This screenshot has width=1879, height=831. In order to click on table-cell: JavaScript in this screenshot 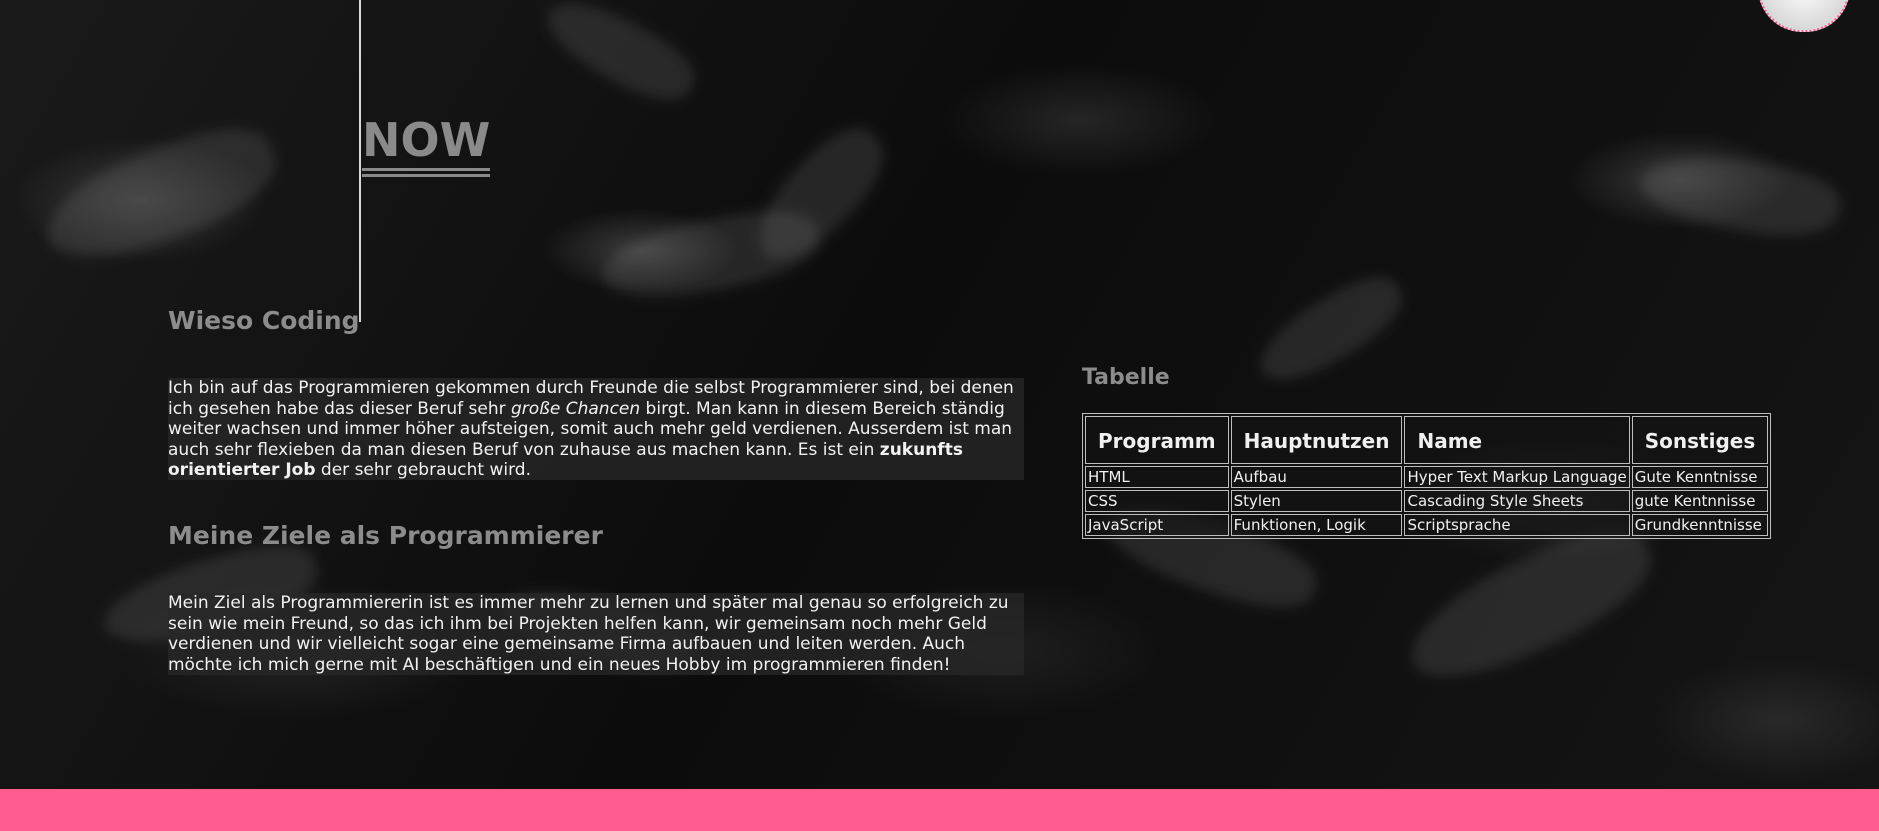, I will do `click(1157, 525)`.